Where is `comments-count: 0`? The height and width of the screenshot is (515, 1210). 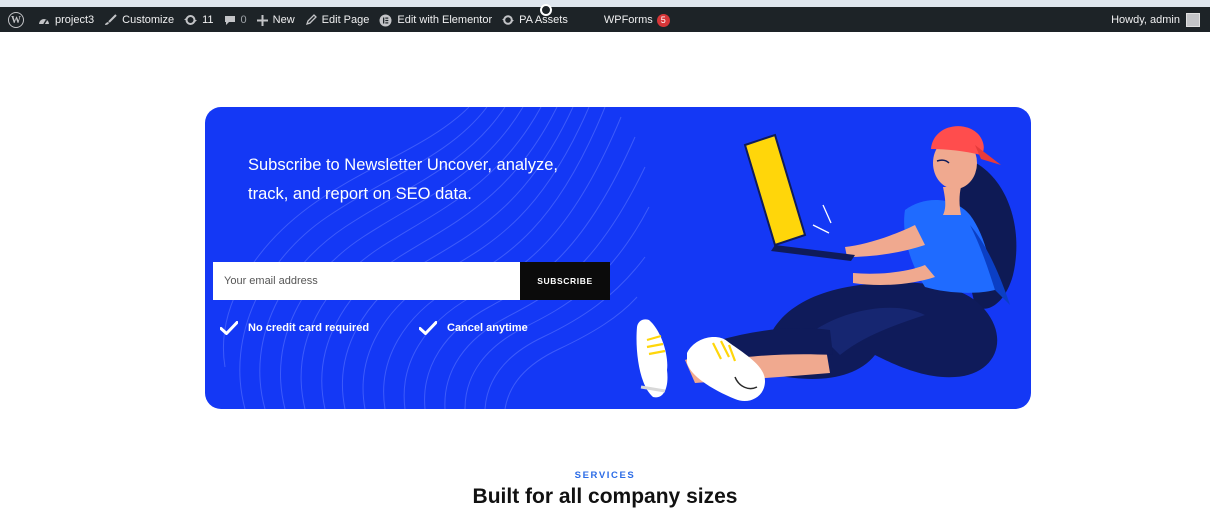
comments-count: 0 is located at coordinates (243, 20).